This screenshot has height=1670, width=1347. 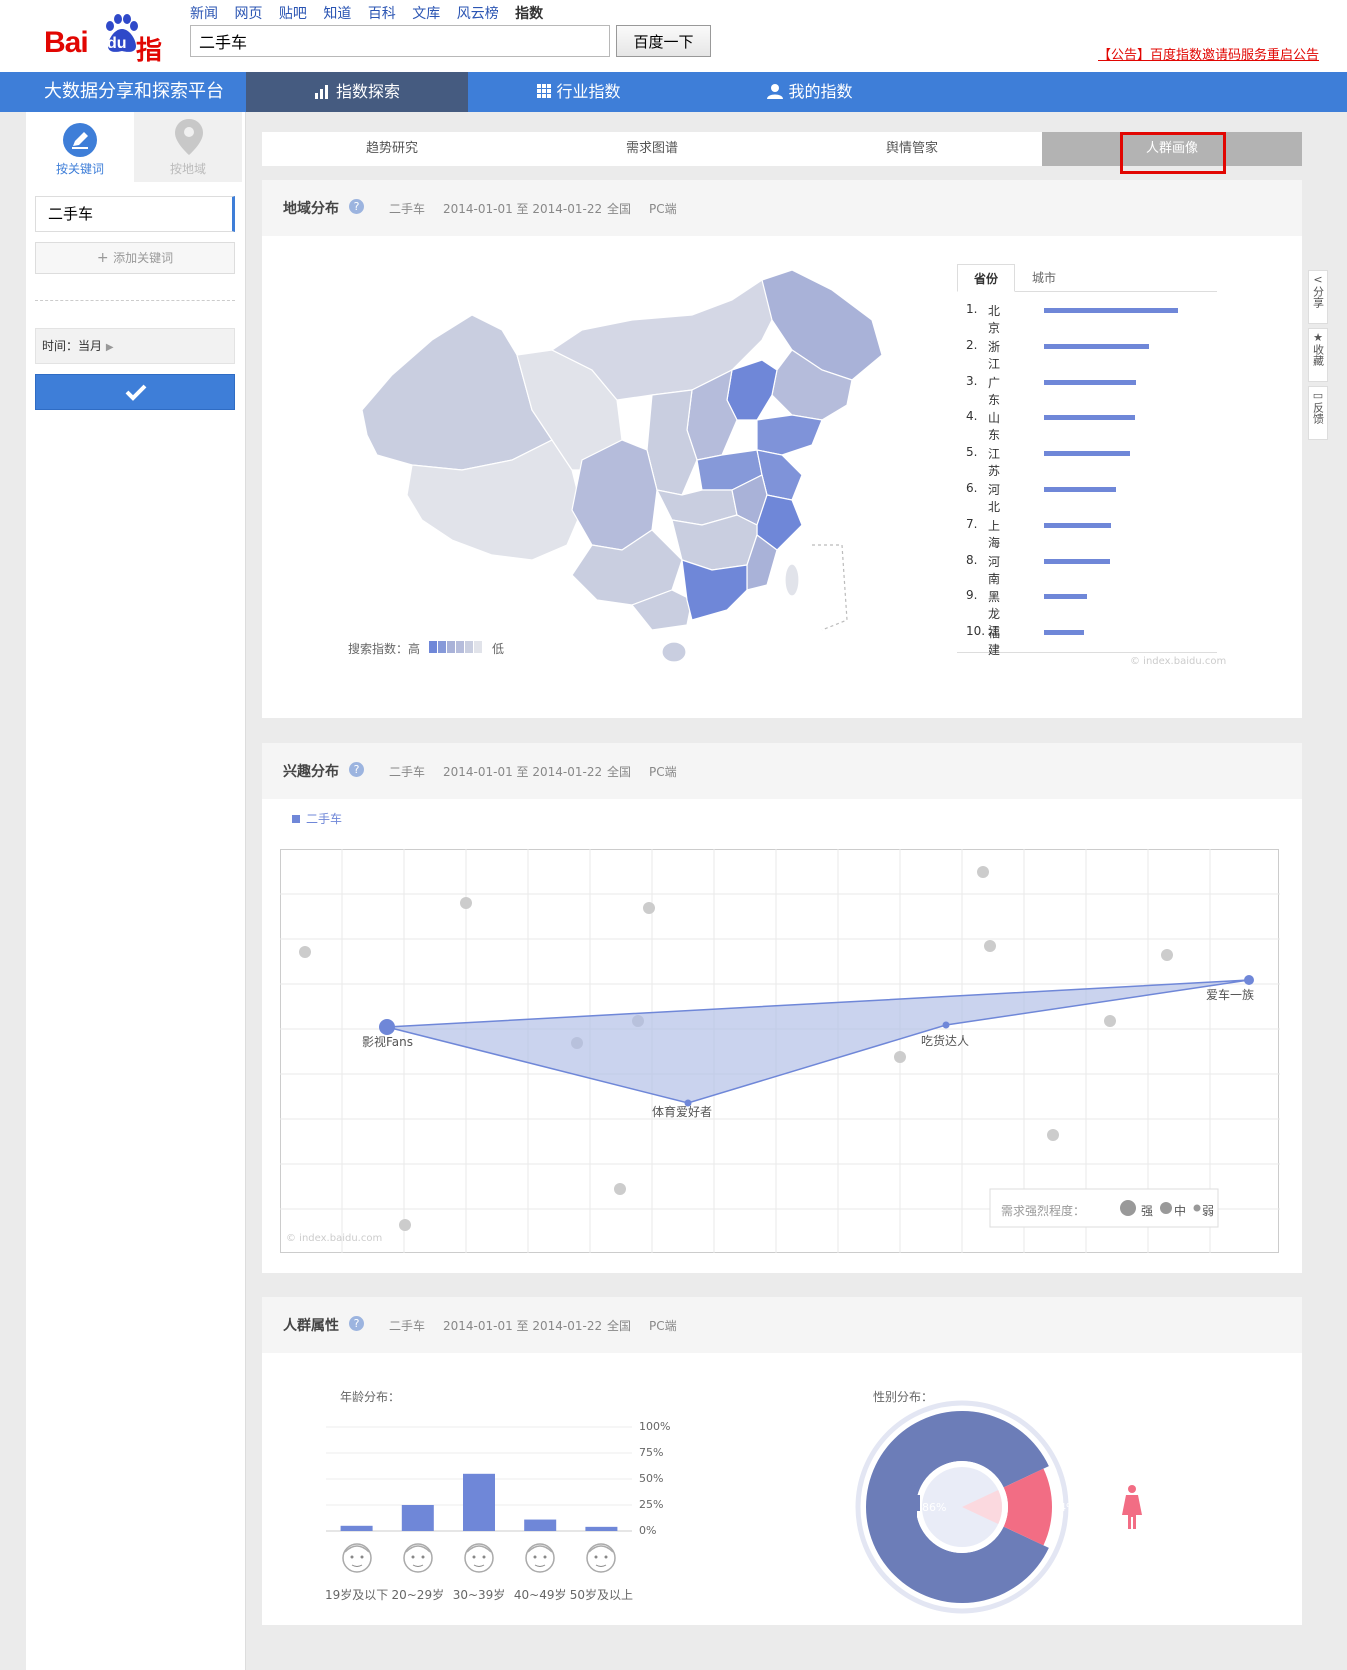 What do you see at coordinates (1128, 1208) in the screenshot?
I see `legend-dot-strong` at bounding box center [1128, 1208].